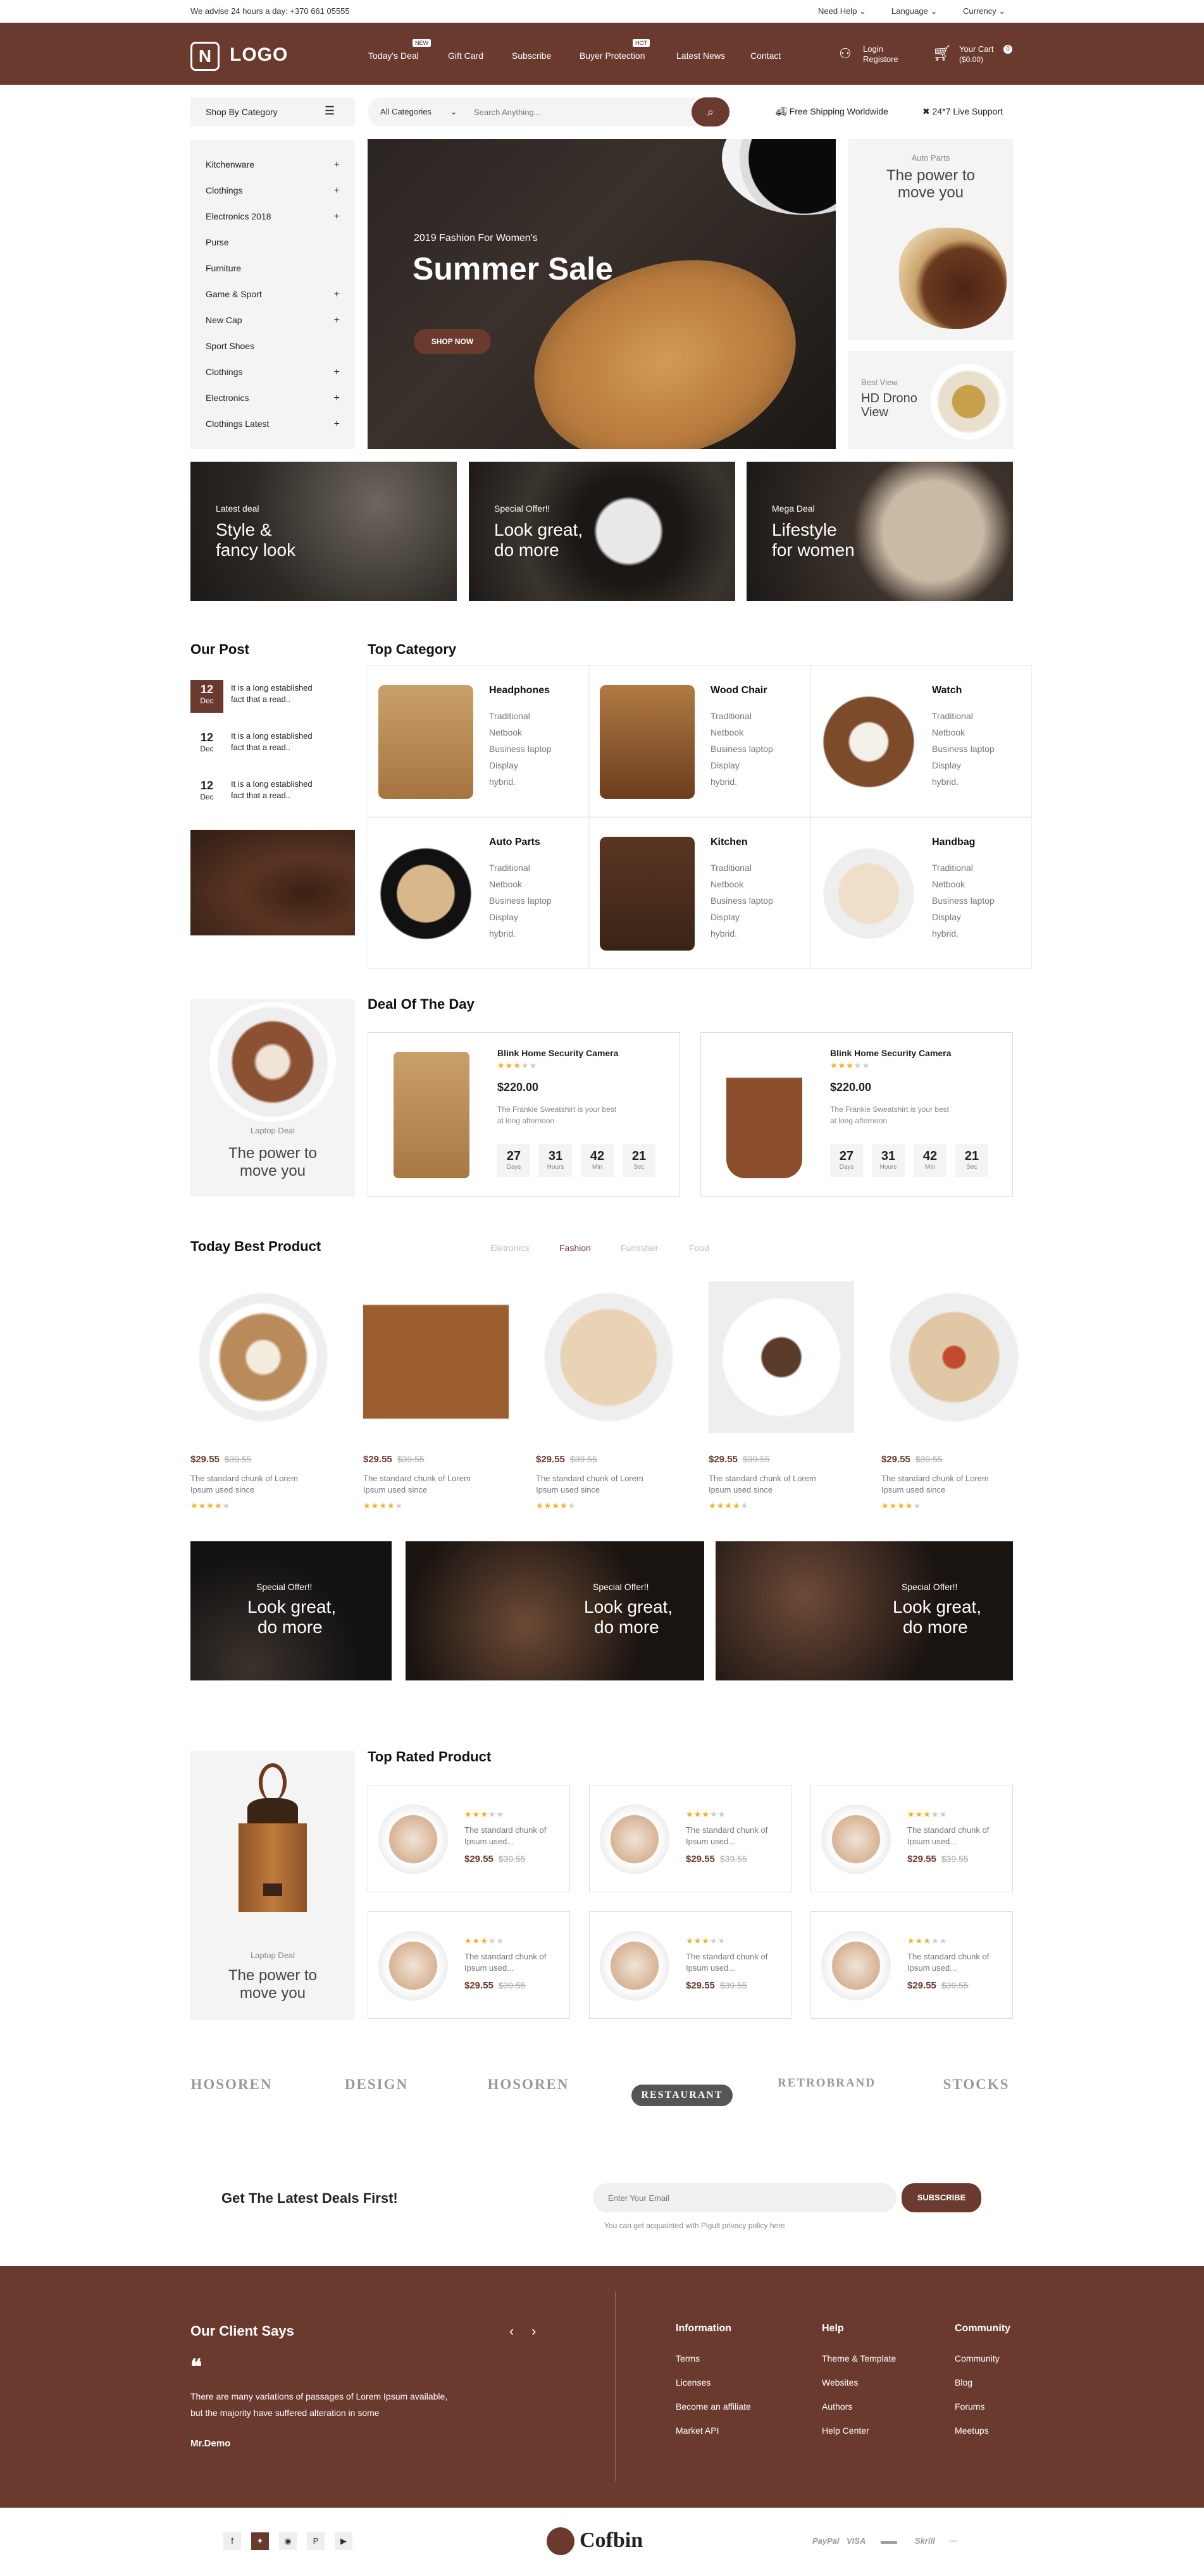 Image resolution: width=1204 pixels, height=2576 pixels. I want to click on sidebar-item: Electronics 2018 +, so click(273, 217).